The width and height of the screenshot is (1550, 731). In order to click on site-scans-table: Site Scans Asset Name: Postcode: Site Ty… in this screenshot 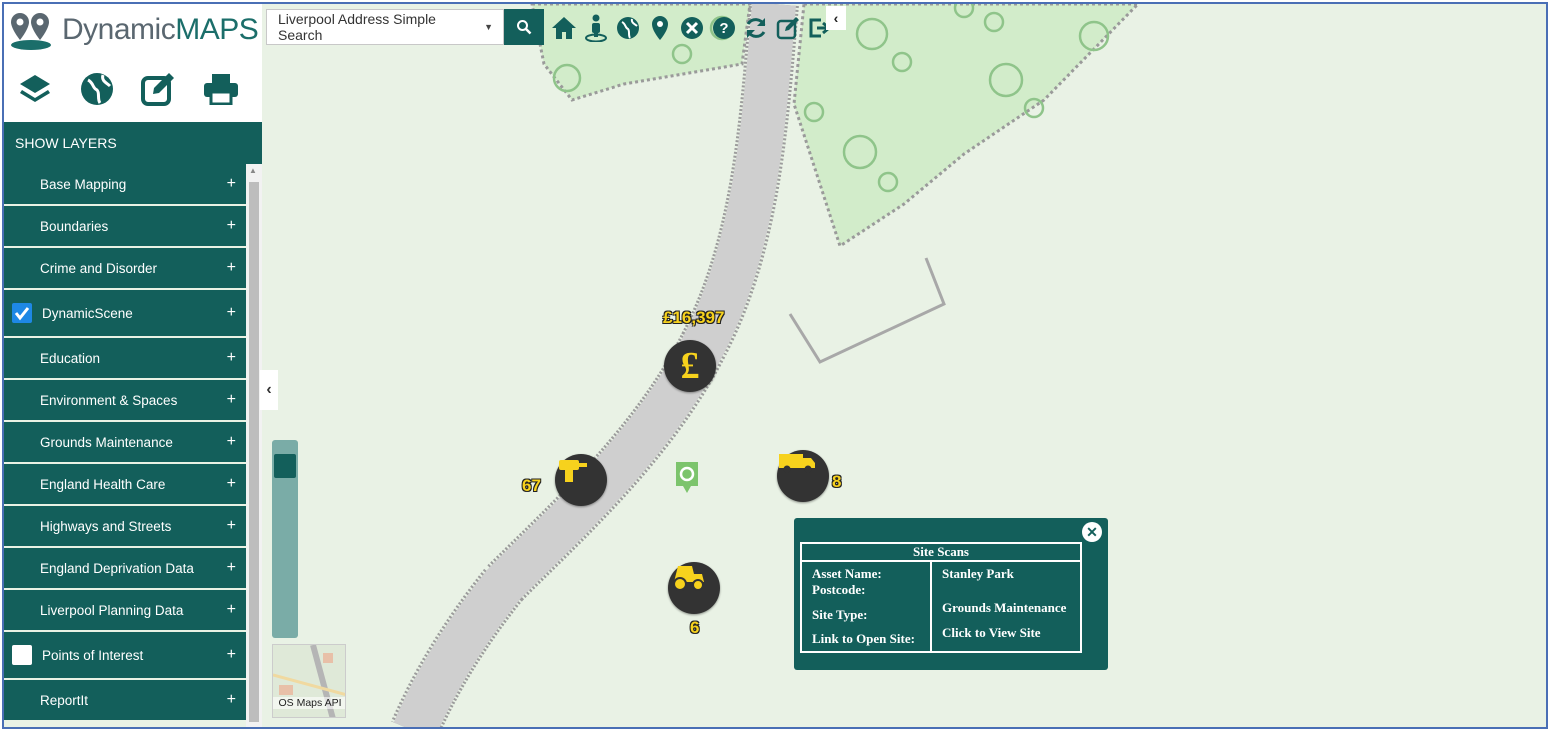, I will do `click(941, 597)`.